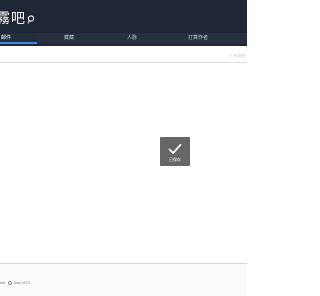 This screenshot has height=296, width=320. Describe the element at coordinates (10, 282) in the screenshot. I see `radio-option-icon` at that location.